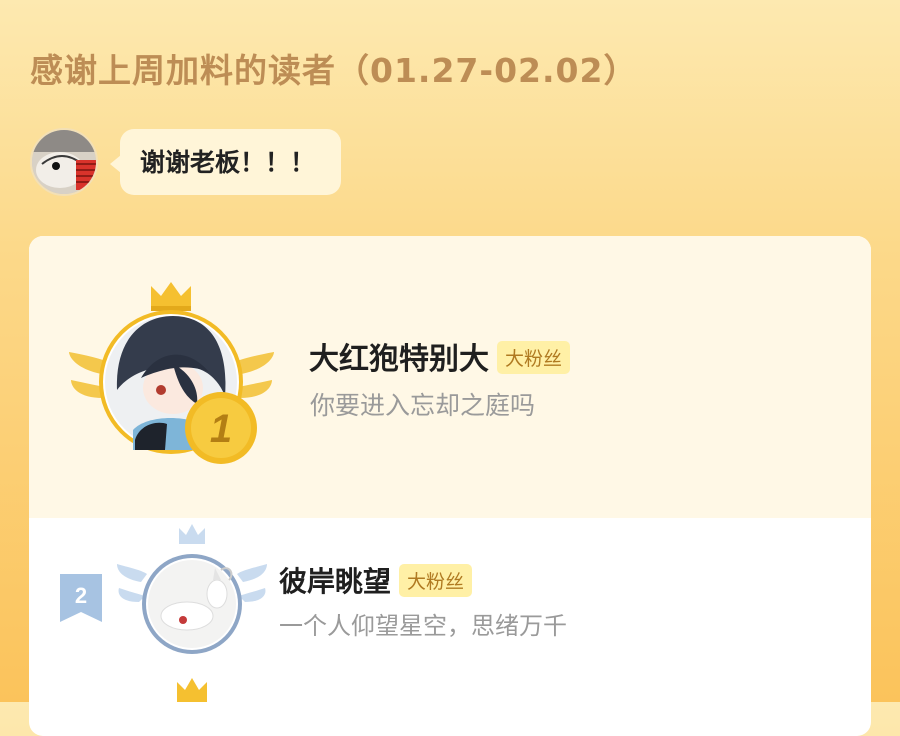  I want to click on rank-medal-icon: 1, so click(221, 428).